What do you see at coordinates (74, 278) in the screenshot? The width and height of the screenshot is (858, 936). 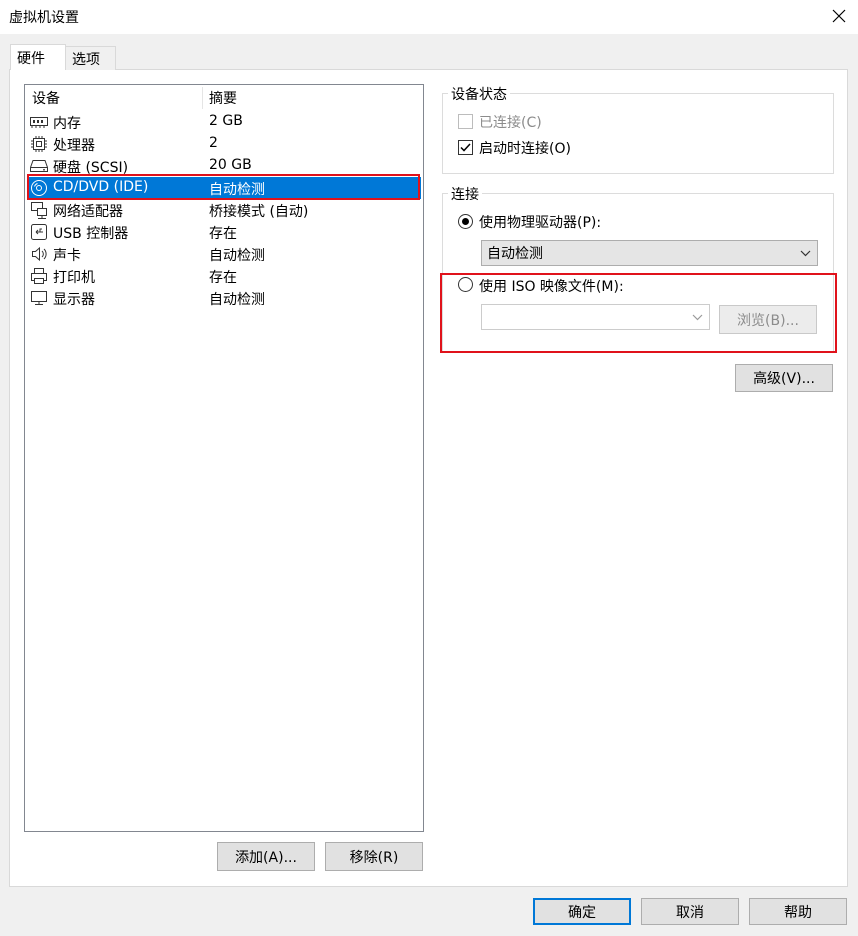 I see `device-name: 打印机` at bounding box center [74, 278].